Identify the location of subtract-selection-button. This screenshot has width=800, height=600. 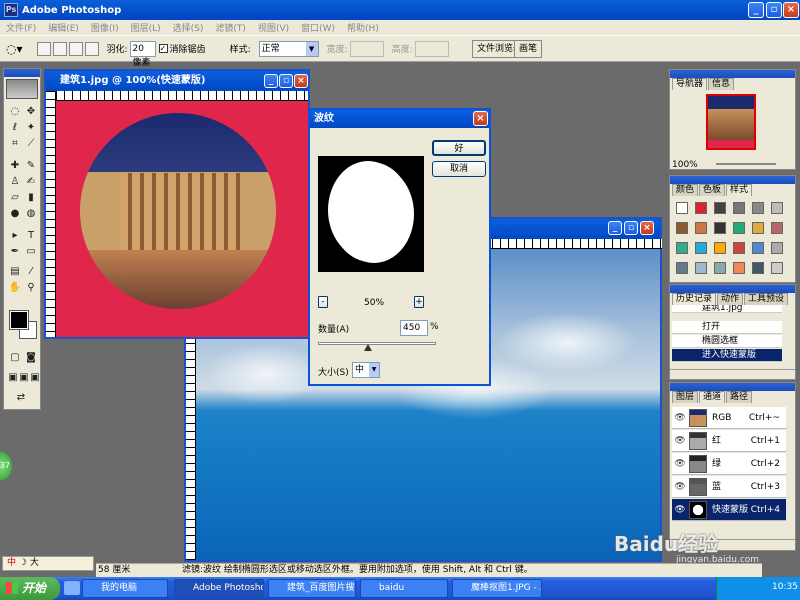
(75, 48).